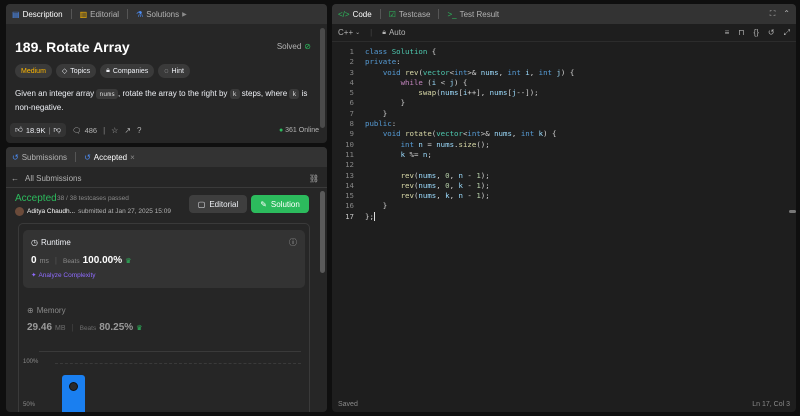 Image resolution: width=800 pixels, height=416 pixels. Describe the element at coordinates (349, 32) in the screenshot. I see `language-select: C++ ⌄` at that location.